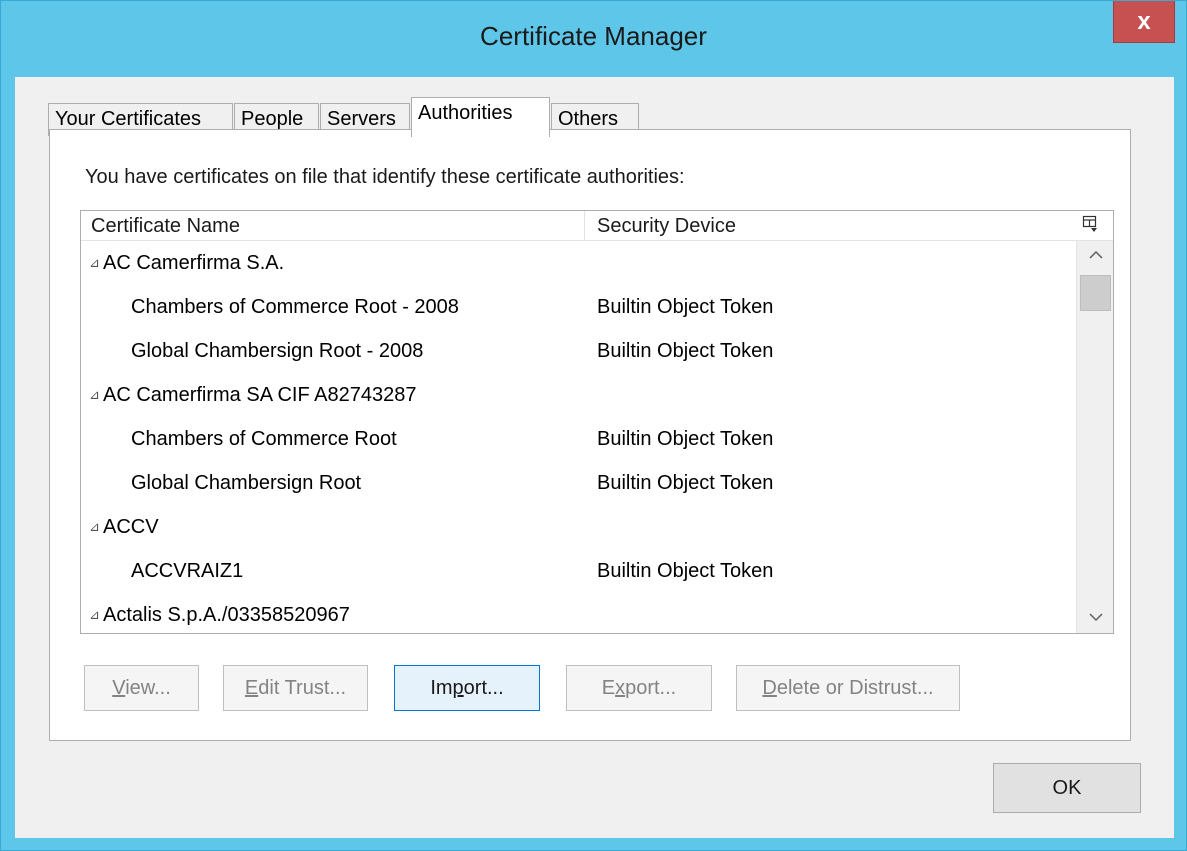 The image size is (1187, 851). I want to click on tree-item-row: ACCVRAIZ1 Builtin Object Token, so click(578, 571).